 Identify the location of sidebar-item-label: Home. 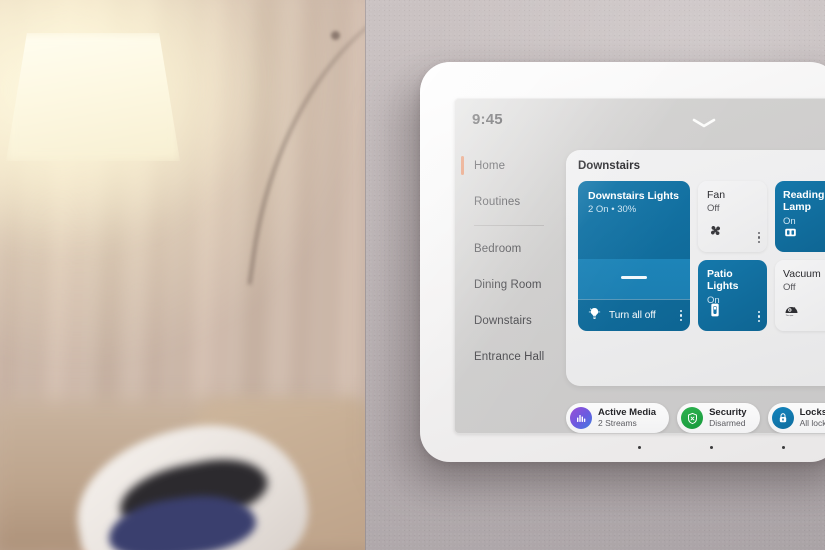
(490, 166).